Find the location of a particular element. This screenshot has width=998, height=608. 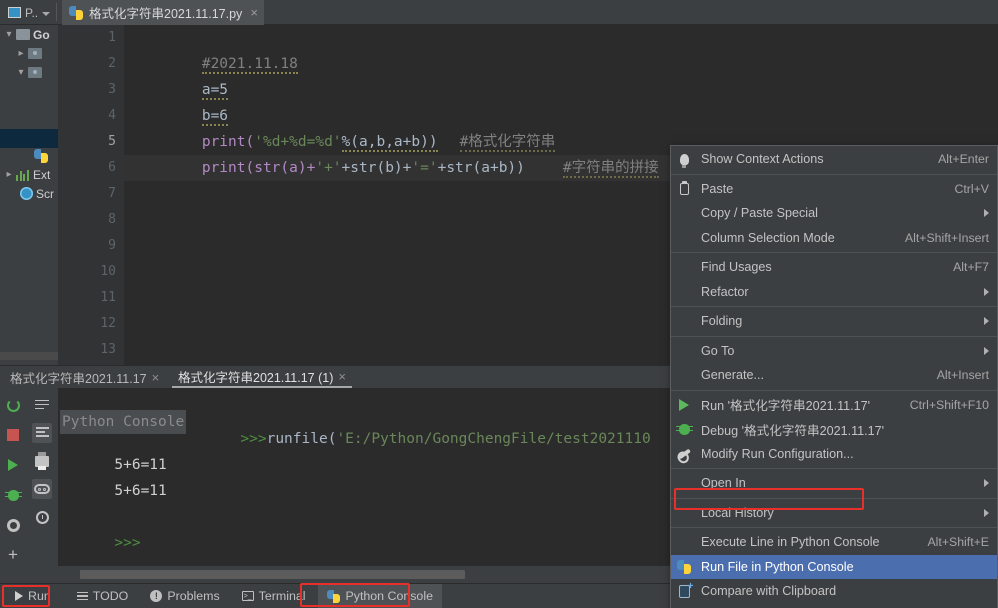

line-number: 11 is located at coordinates (108, 297).